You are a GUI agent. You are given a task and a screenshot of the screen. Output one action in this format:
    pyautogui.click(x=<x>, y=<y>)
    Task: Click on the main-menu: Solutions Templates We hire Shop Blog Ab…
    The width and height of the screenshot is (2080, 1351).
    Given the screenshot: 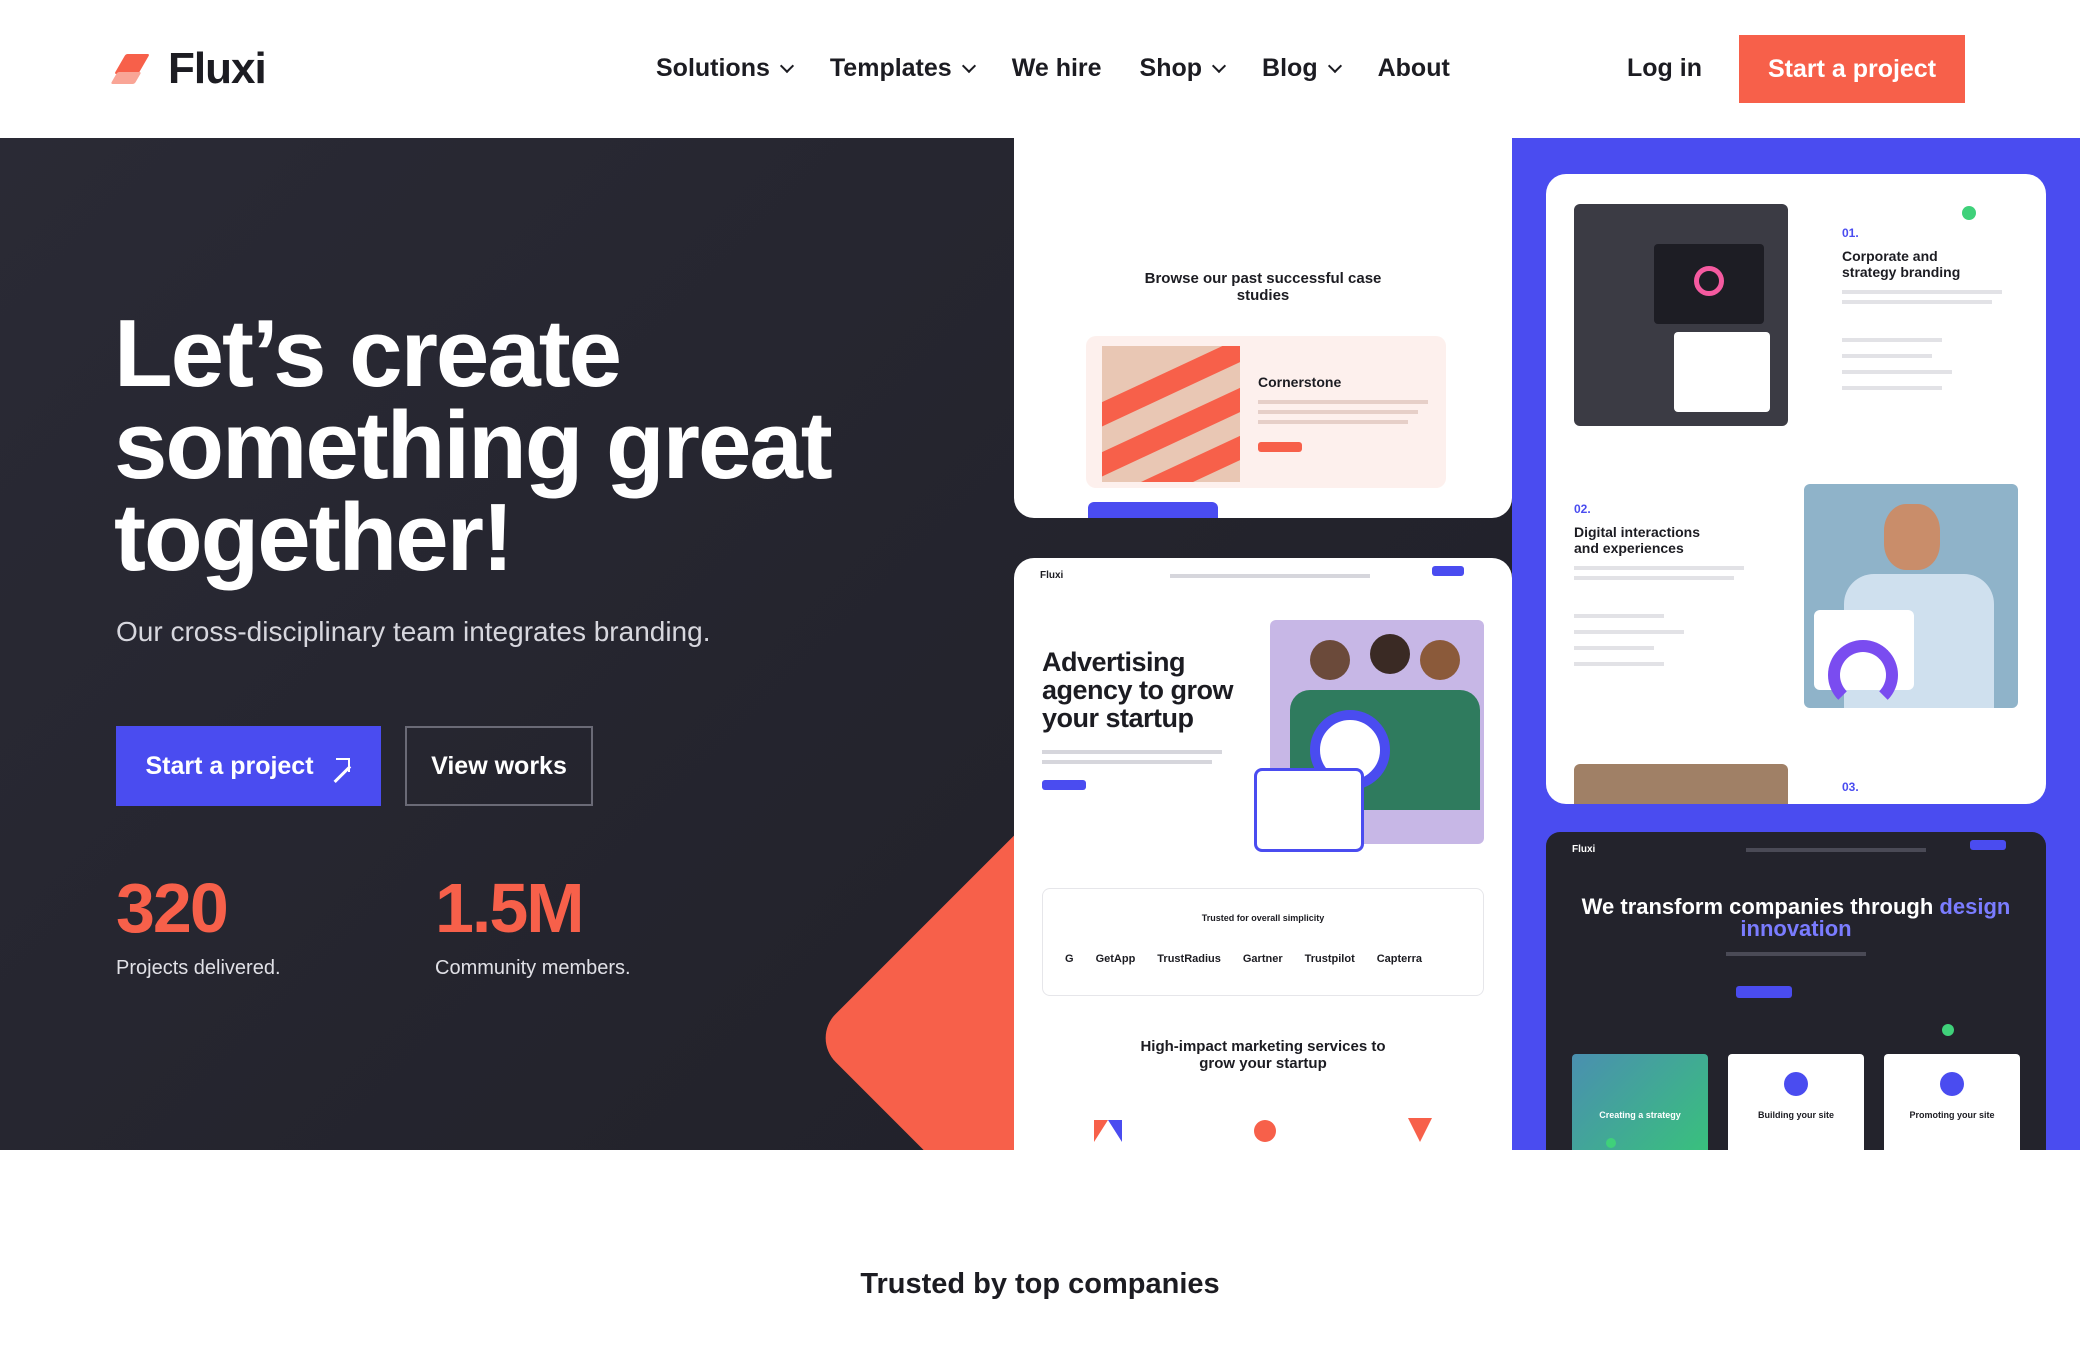 What is the action you would take?
    pyautogui.click(x=1072, y=68)
    